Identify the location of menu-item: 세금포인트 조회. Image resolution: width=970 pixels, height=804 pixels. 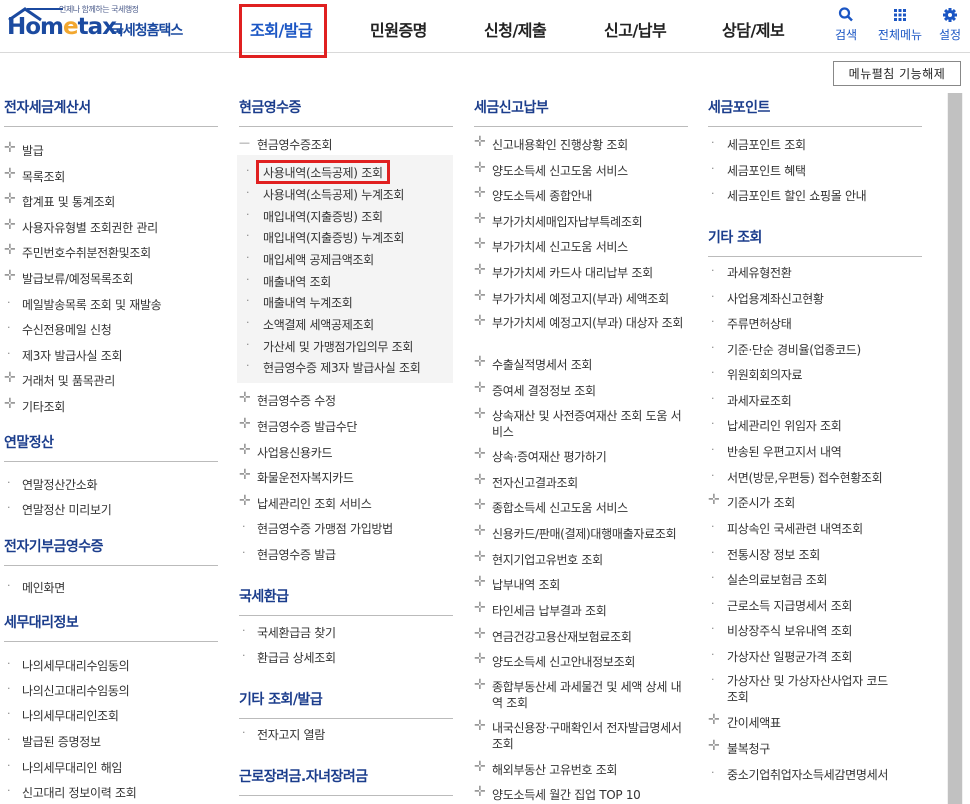
(766, 144).